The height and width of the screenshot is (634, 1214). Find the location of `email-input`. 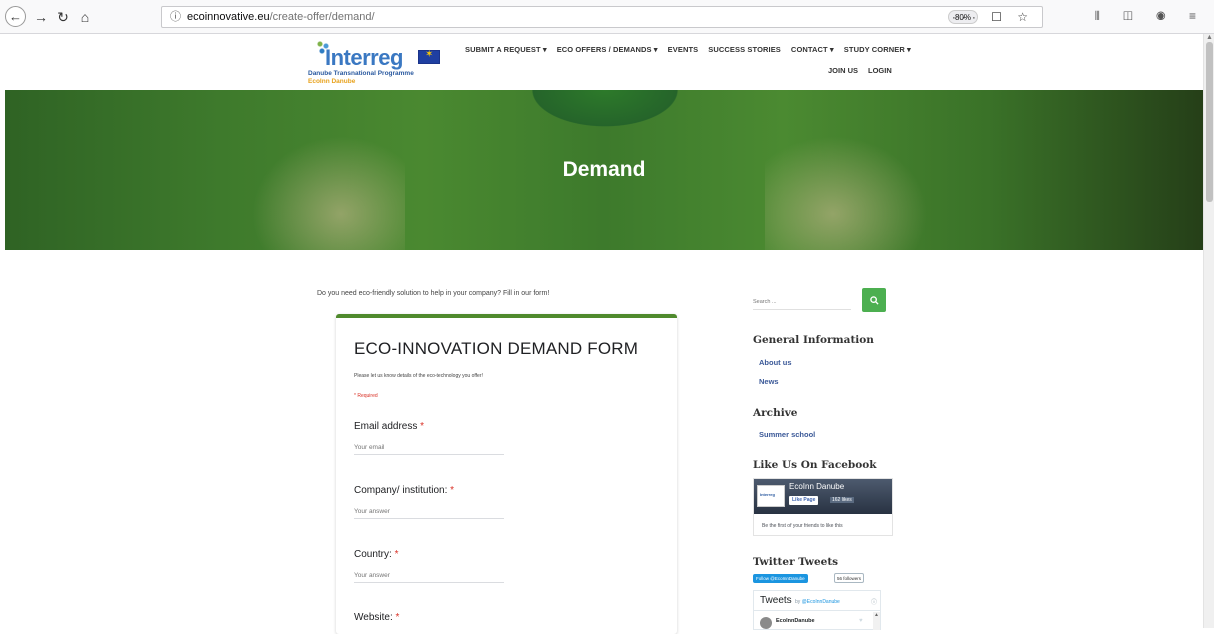

email-input is located at coordinates (429, 448).